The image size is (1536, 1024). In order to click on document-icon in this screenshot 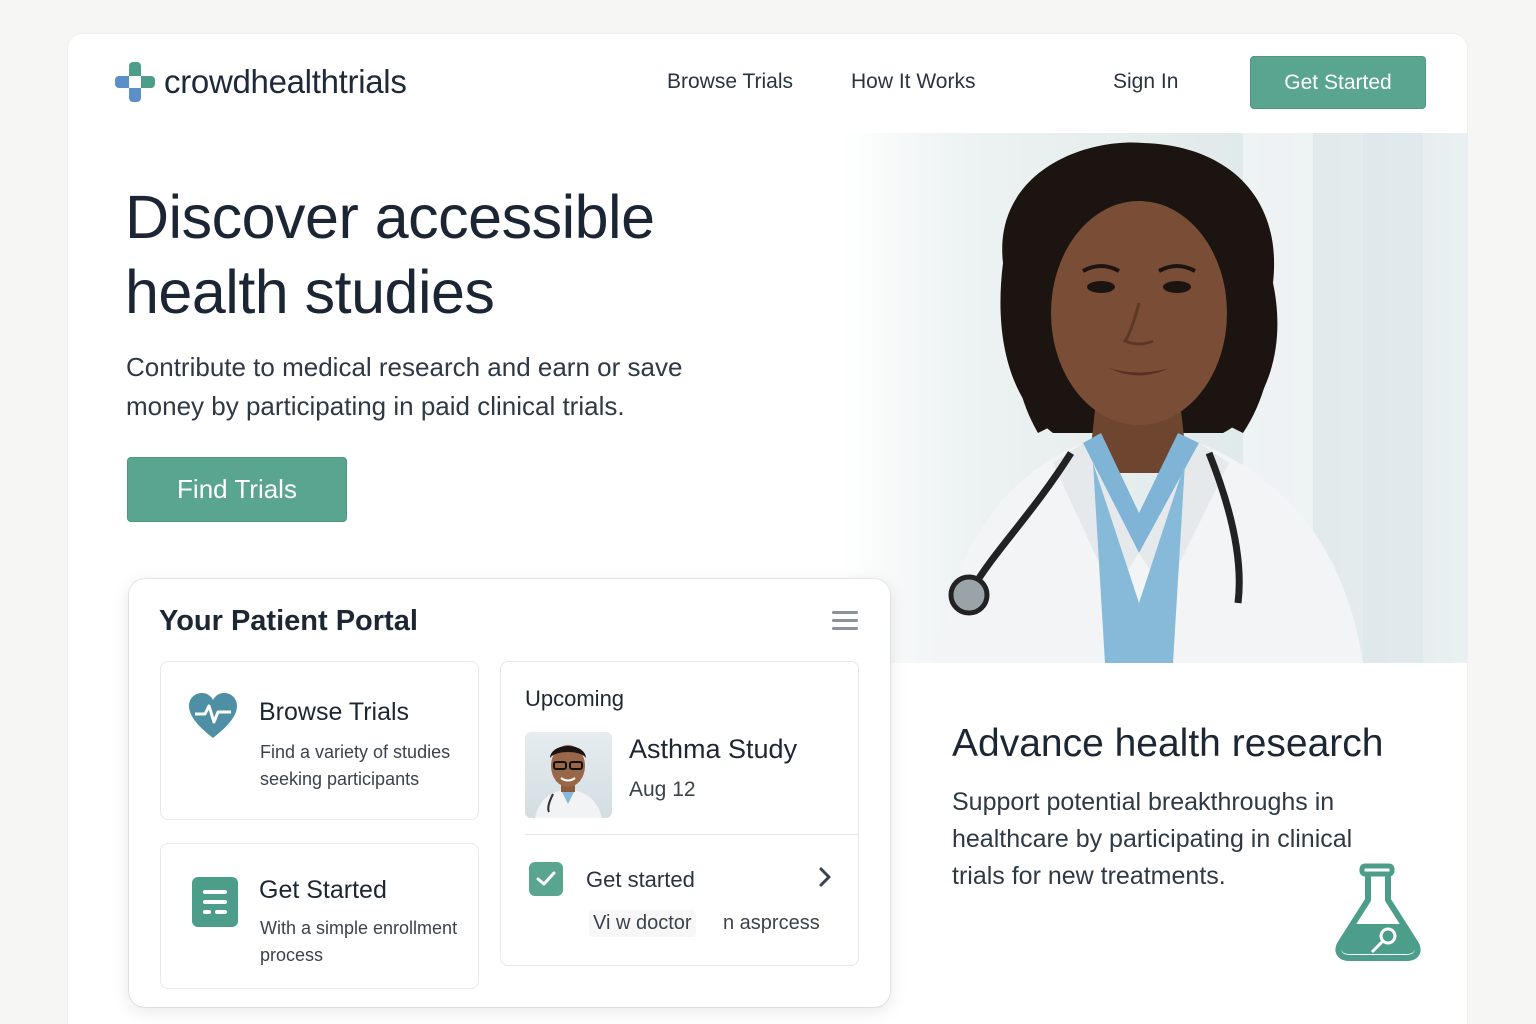, I will do `click(215, 902)`.